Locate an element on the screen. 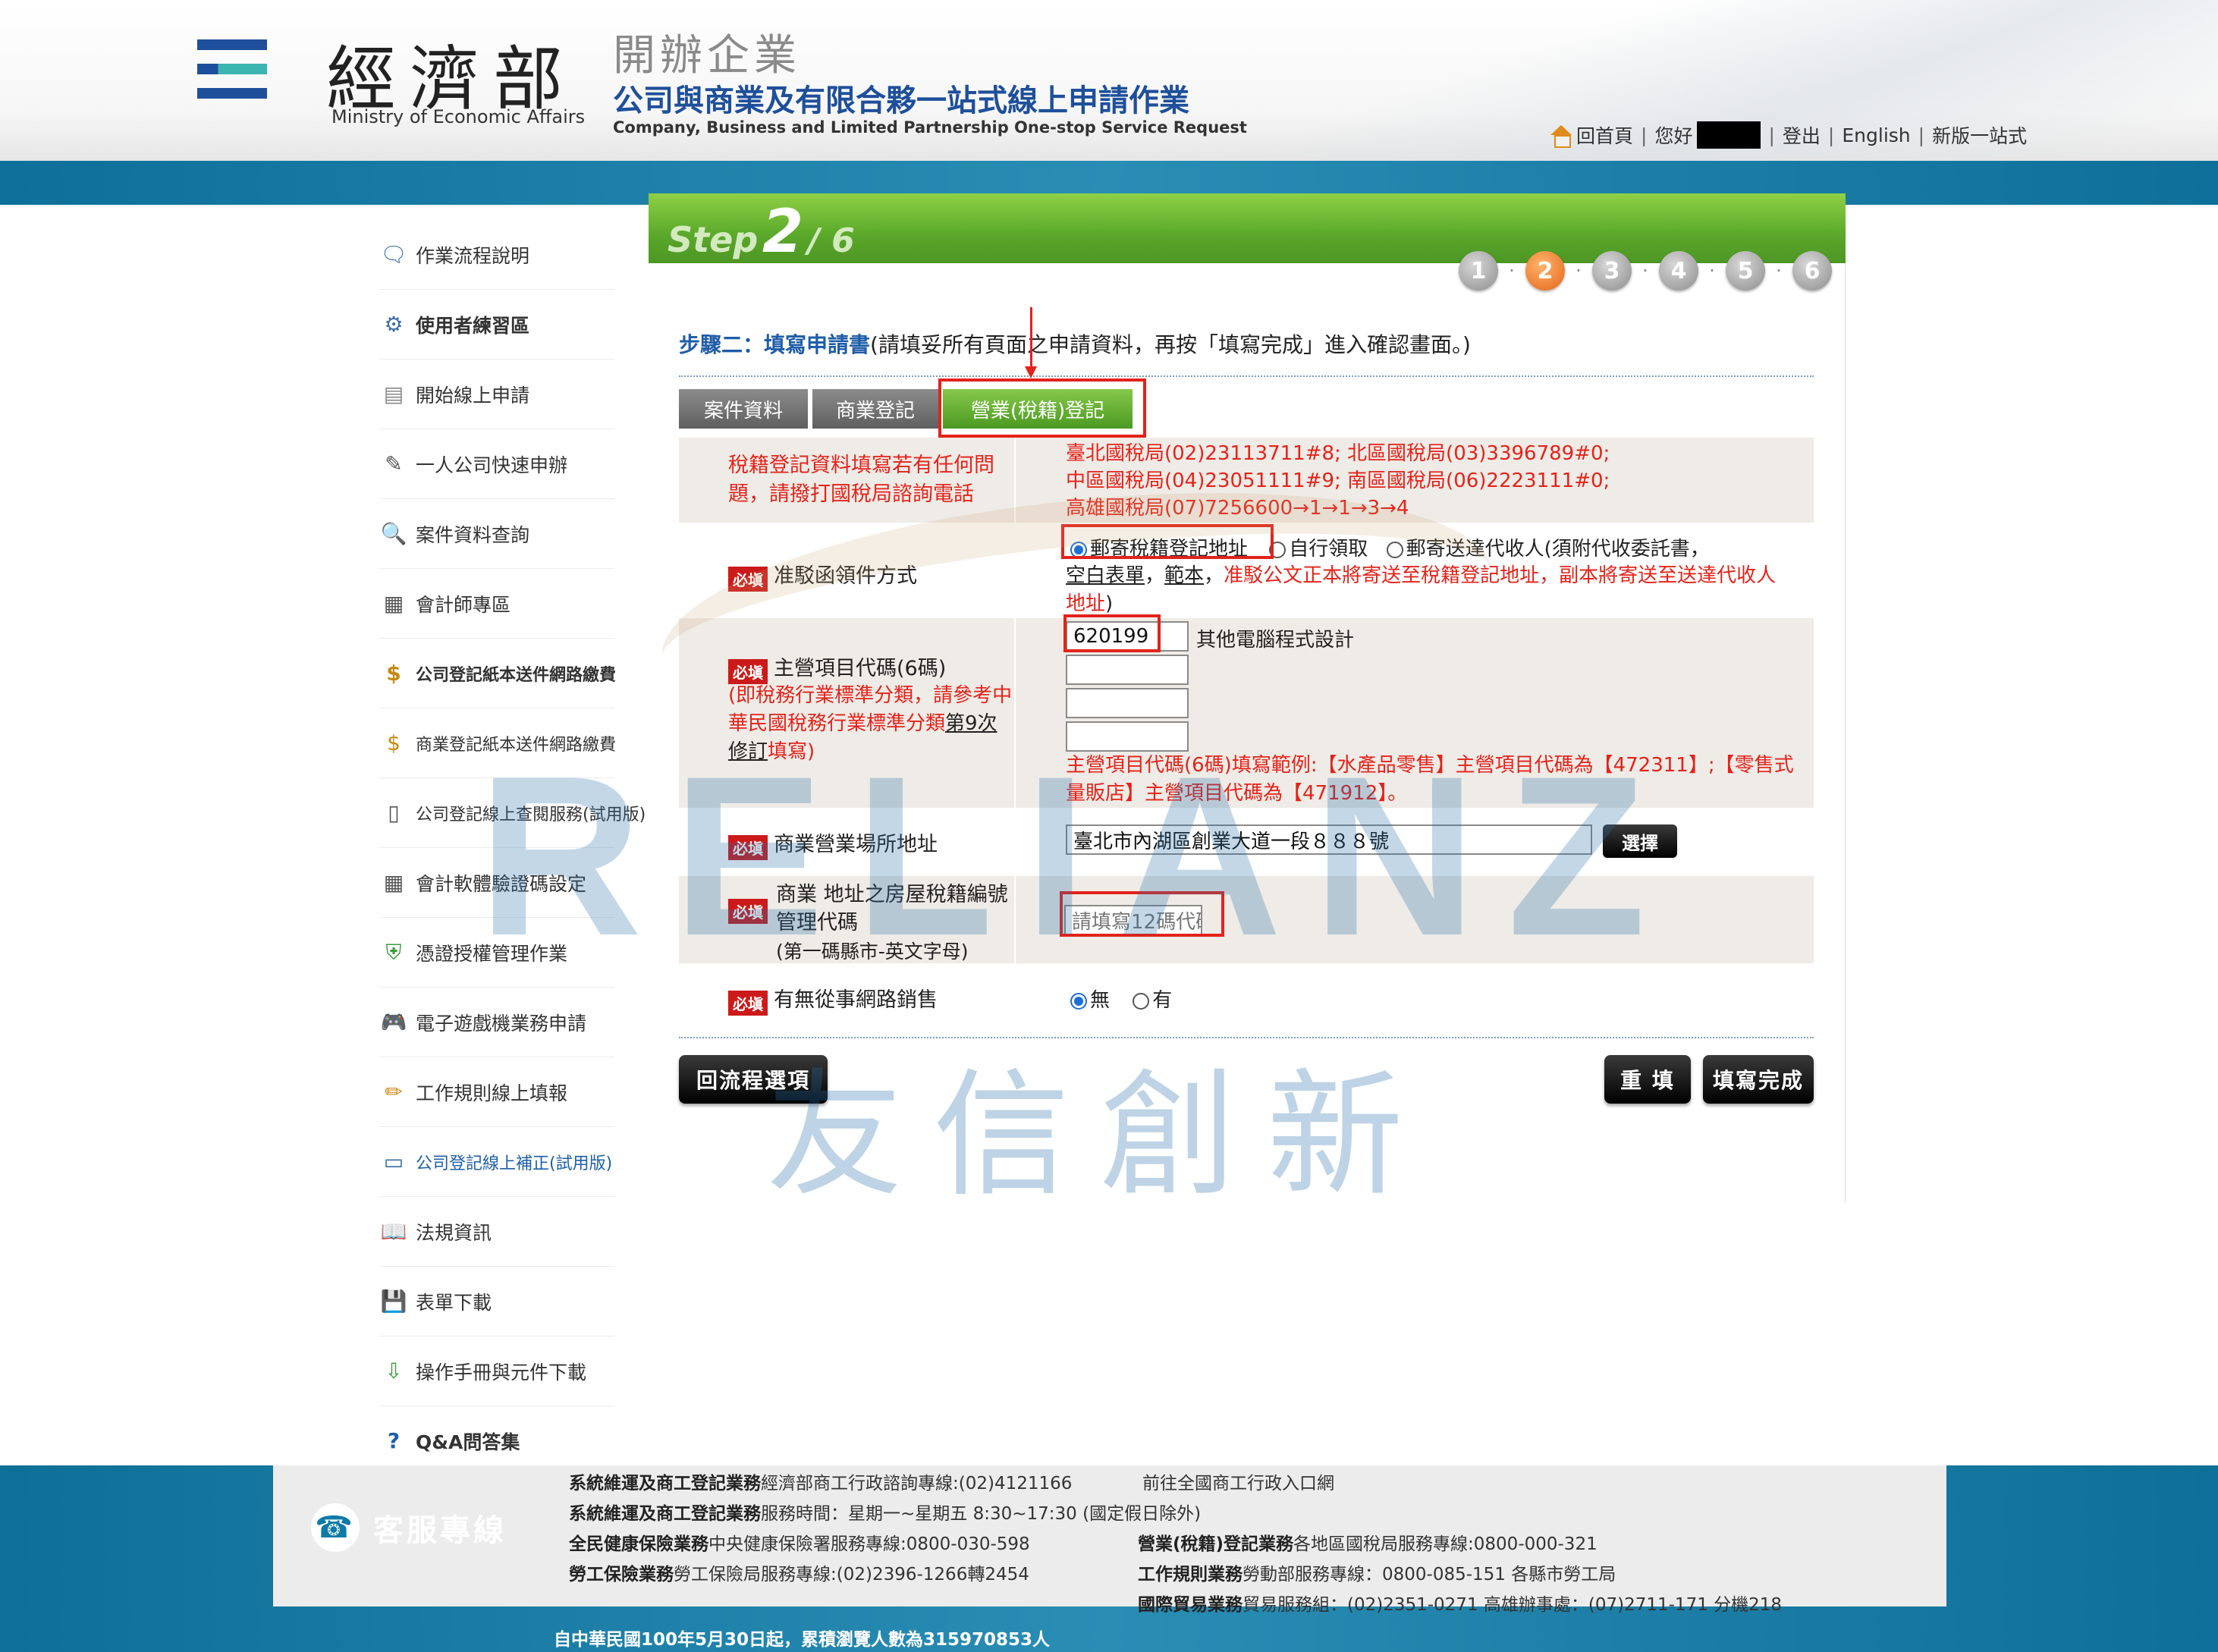  step-heading-title: 步驟二：填寫申請書 is located at coordinates (775, 345).